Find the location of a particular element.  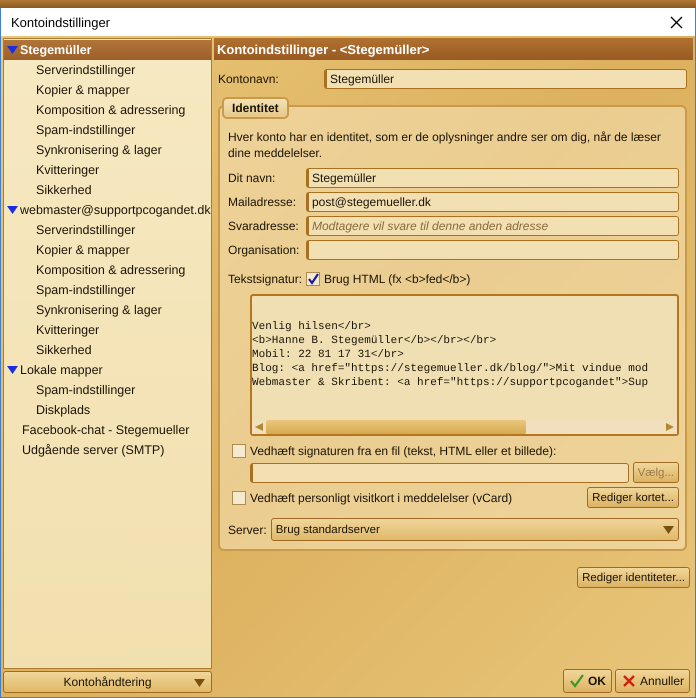

window-title: Kontoindstillinger is located at coordinates (60, 22).